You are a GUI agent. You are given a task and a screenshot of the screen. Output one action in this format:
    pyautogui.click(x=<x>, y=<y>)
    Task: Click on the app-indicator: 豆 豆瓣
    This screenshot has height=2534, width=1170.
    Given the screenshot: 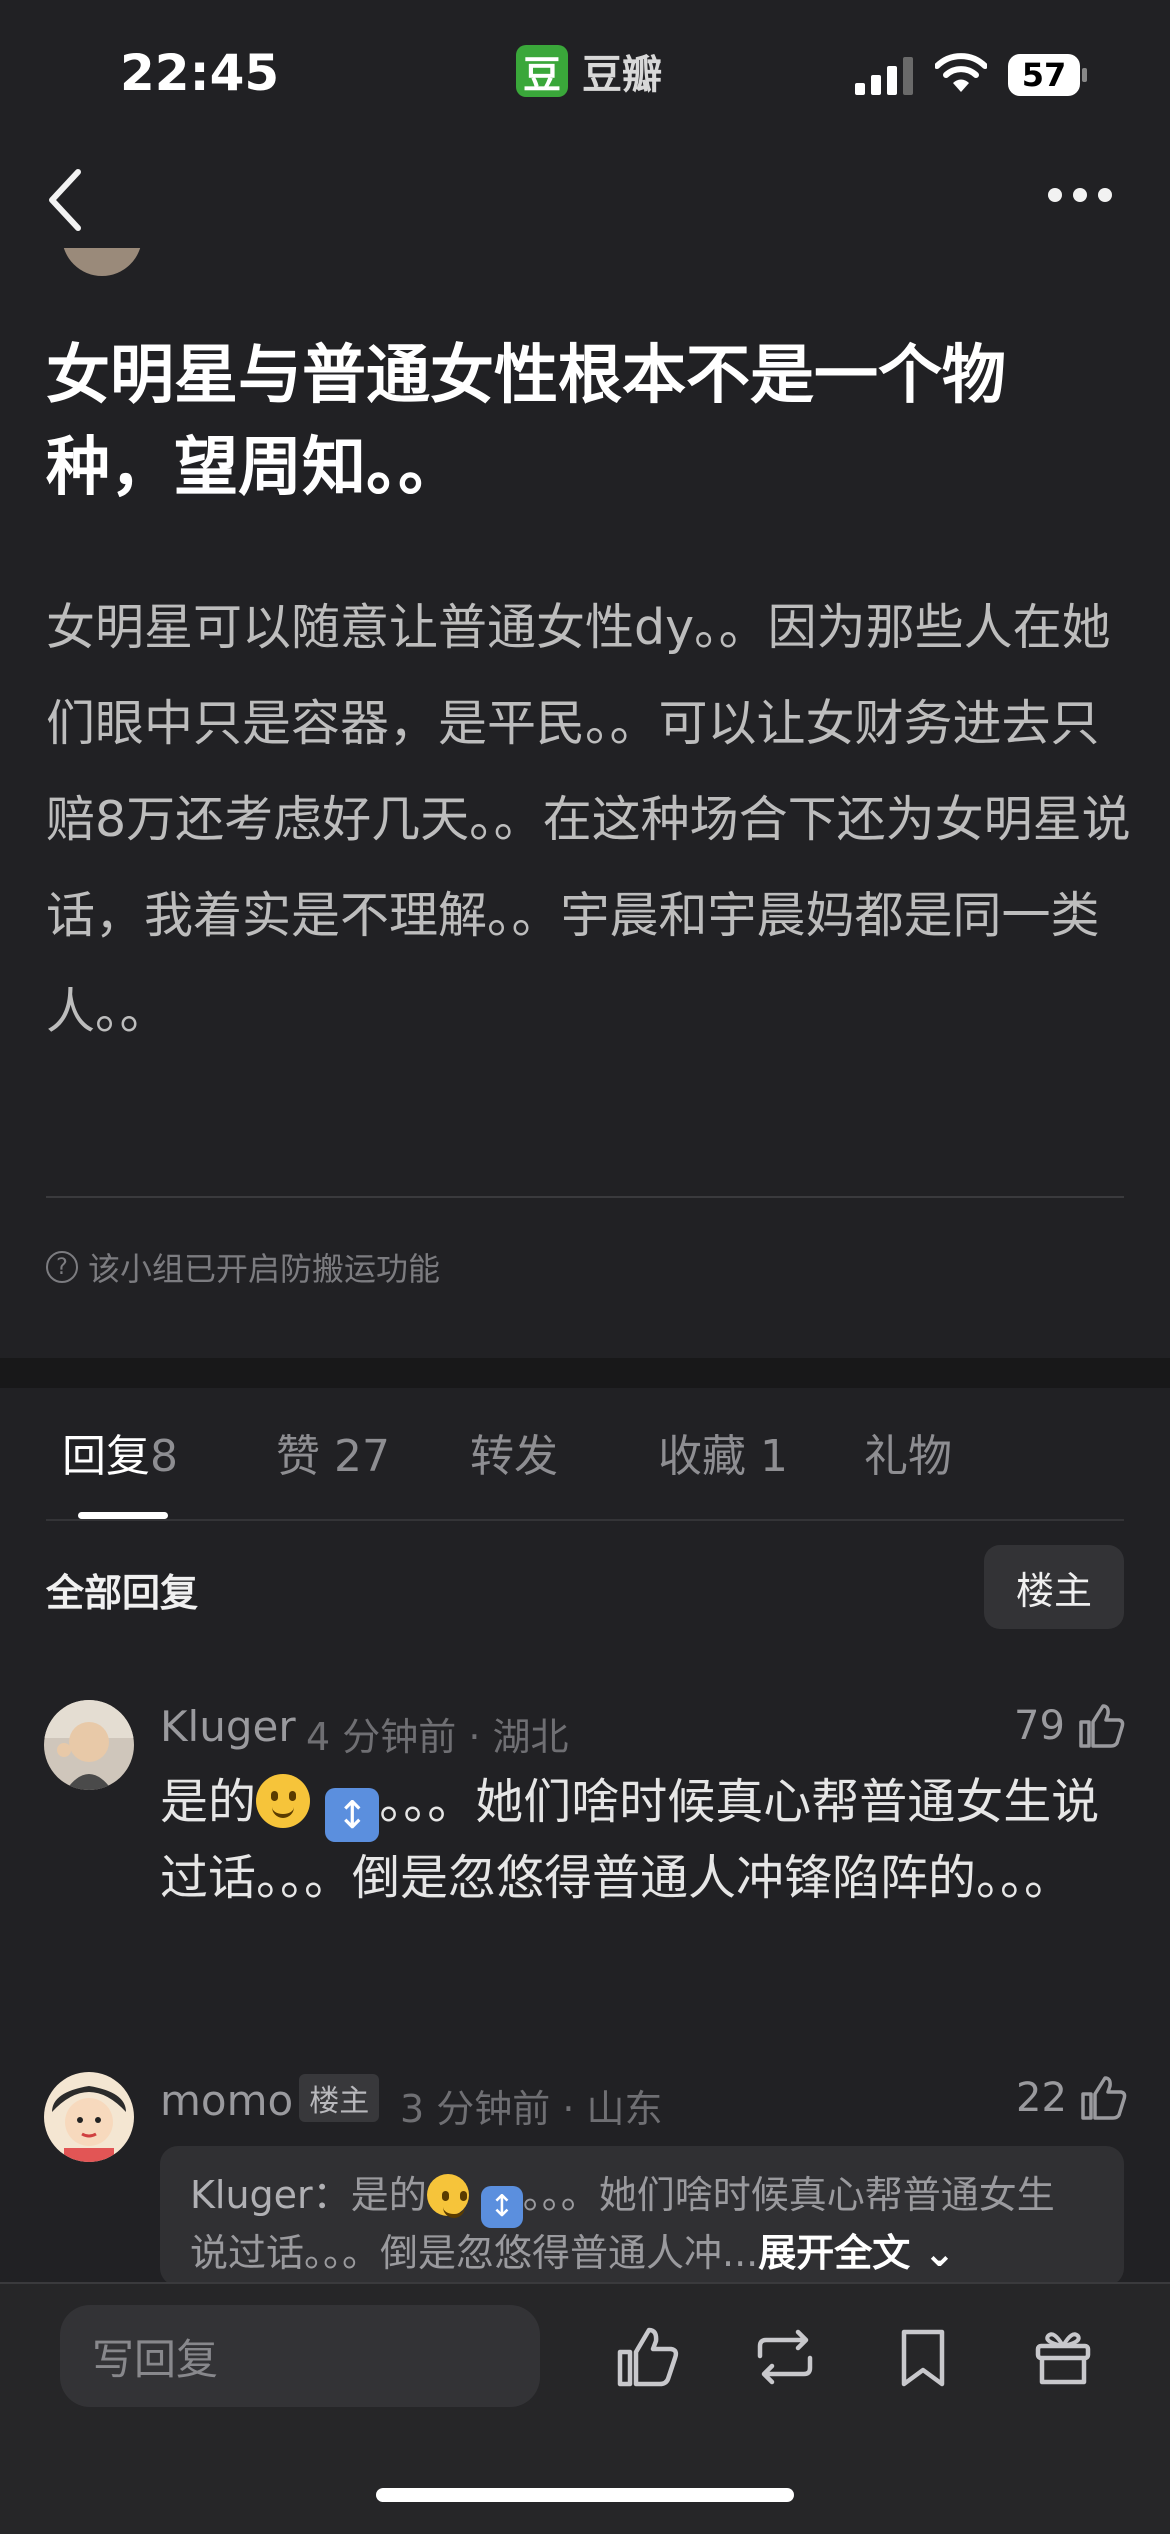 What is the action you would take?
    pyautogui.click(x=589, y=71)
    